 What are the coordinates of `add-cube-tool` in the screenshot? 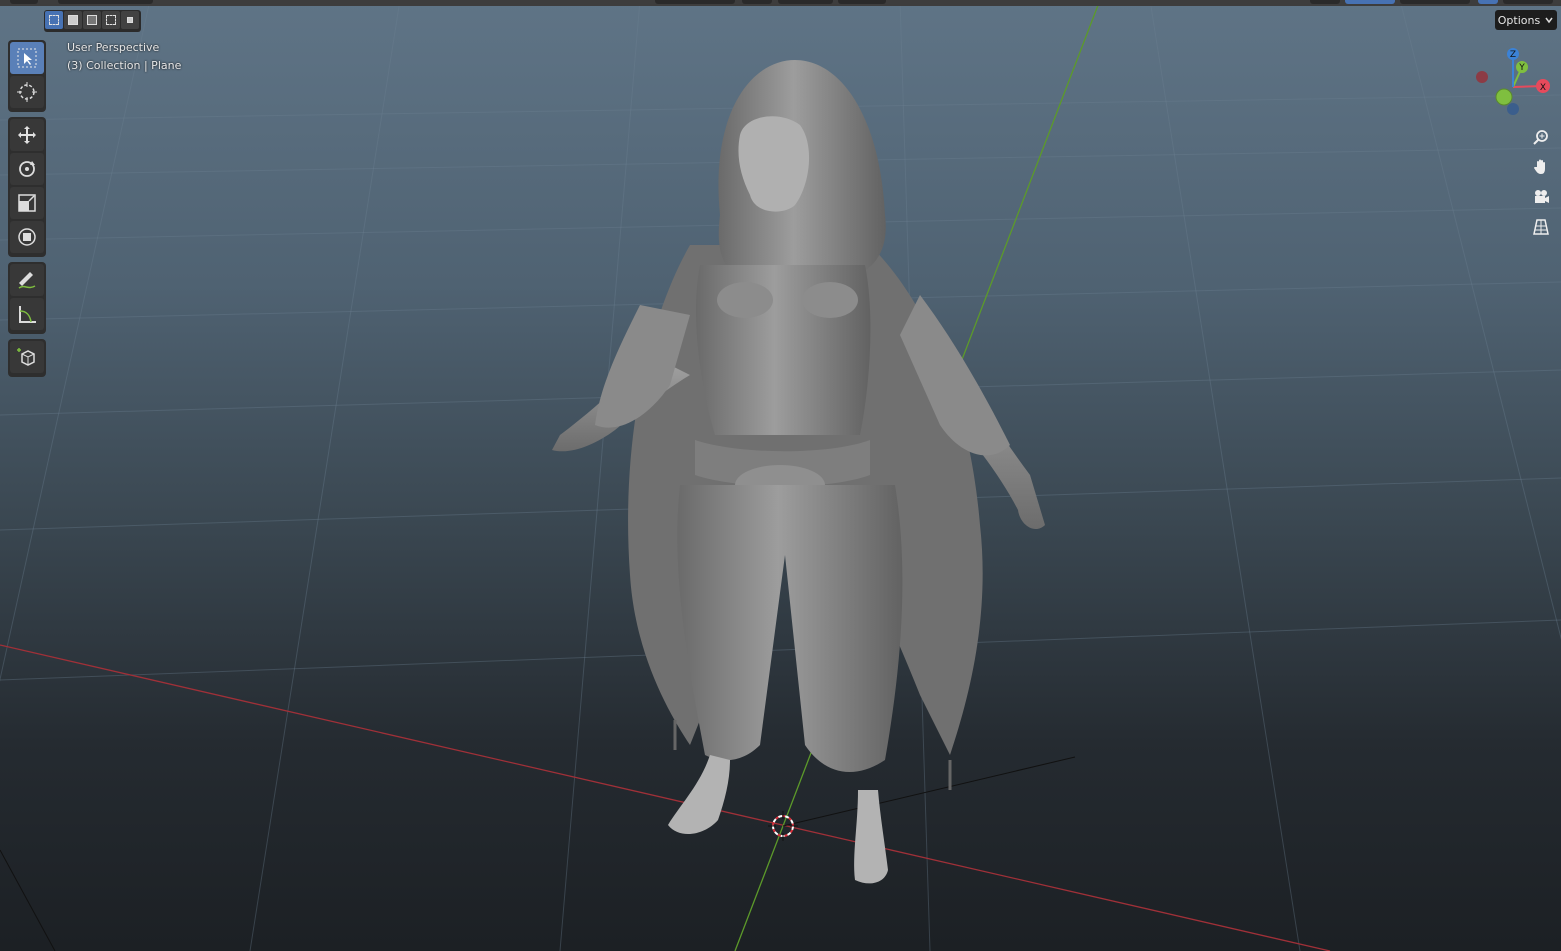 It's located at (27, 357).